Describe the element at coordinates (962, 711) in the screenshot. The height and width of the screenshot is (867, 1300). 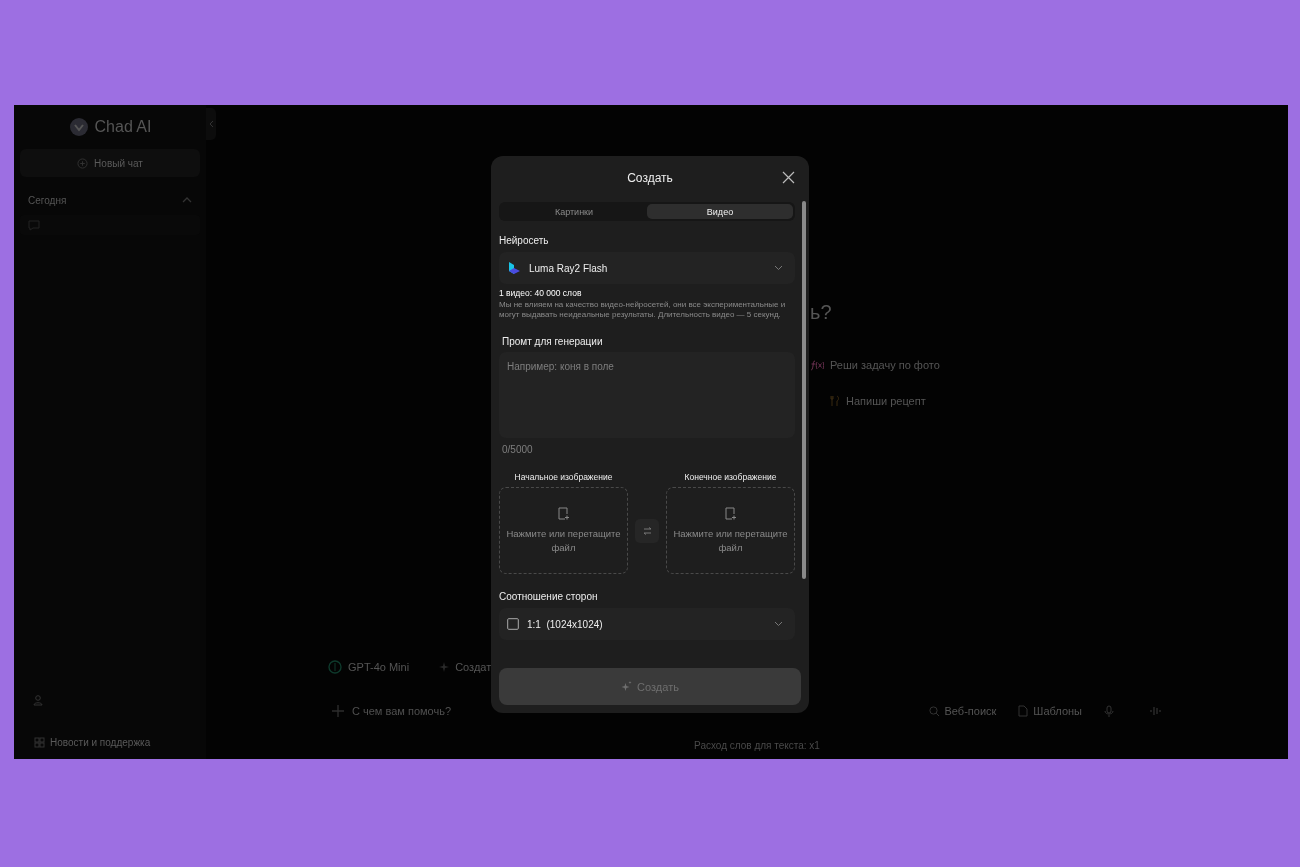
I see `web-search-button: Веб-поиск` at that location.